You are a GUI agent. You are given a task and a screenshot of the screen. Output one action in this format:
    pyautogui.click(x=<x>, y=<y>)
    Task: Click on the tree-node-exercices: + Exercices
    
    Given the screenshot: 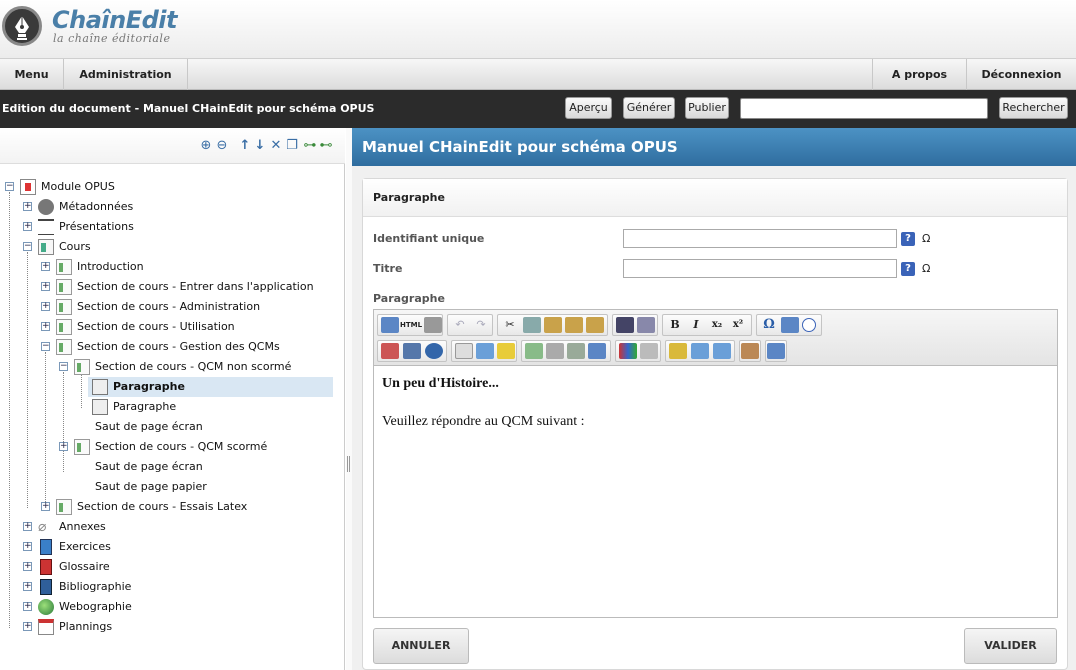 What is the action you would take?
    pyautogui.click(x=170, y=547)
    